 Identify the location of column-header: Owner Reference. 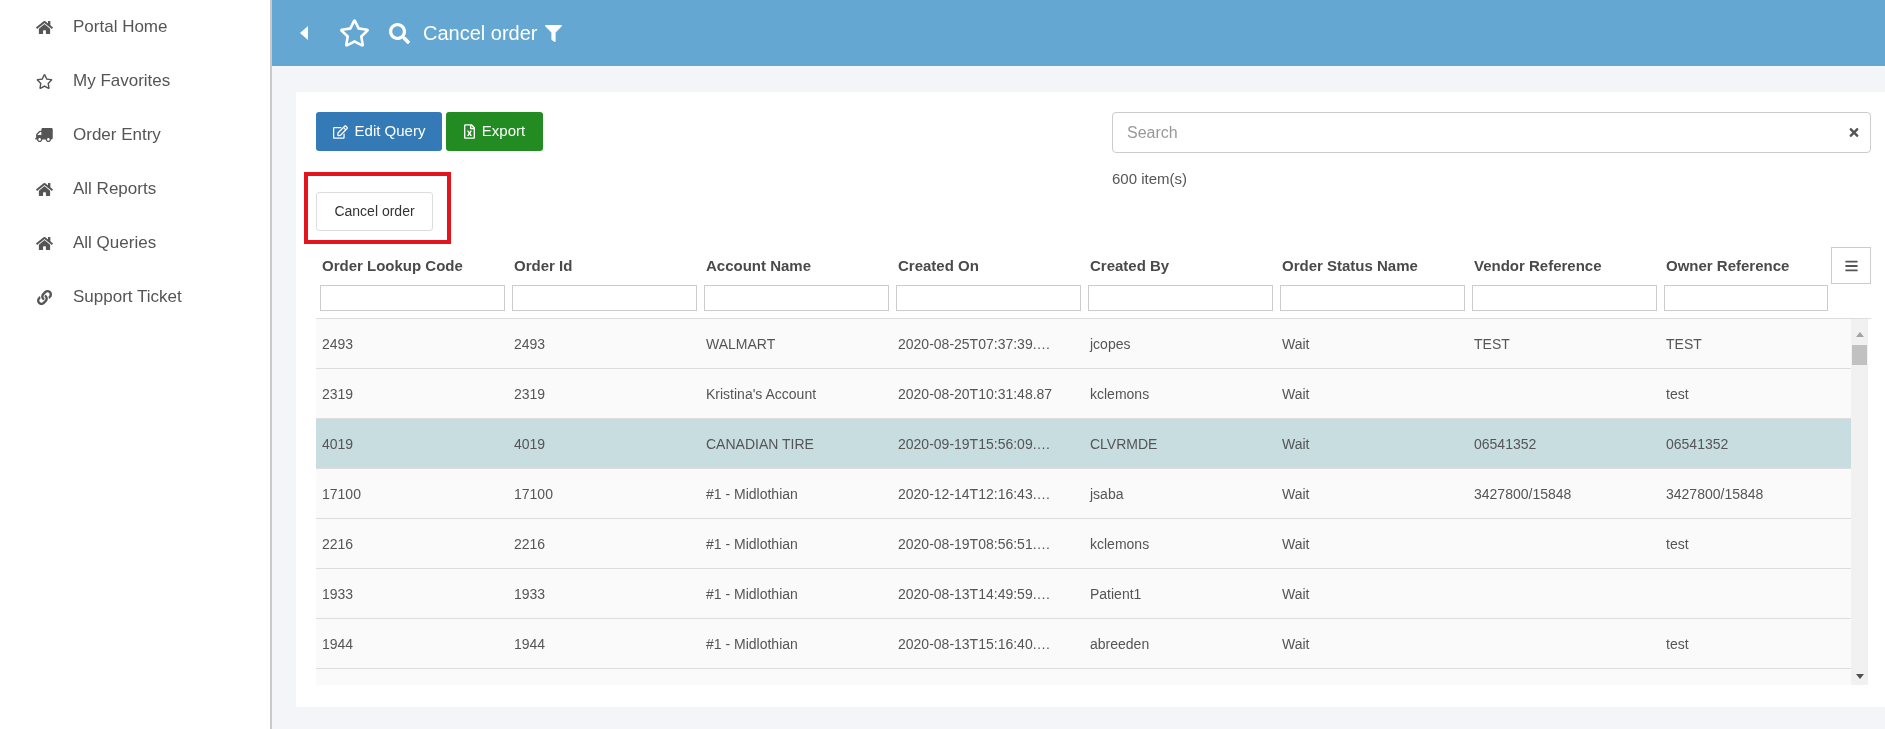
(1725, 266).